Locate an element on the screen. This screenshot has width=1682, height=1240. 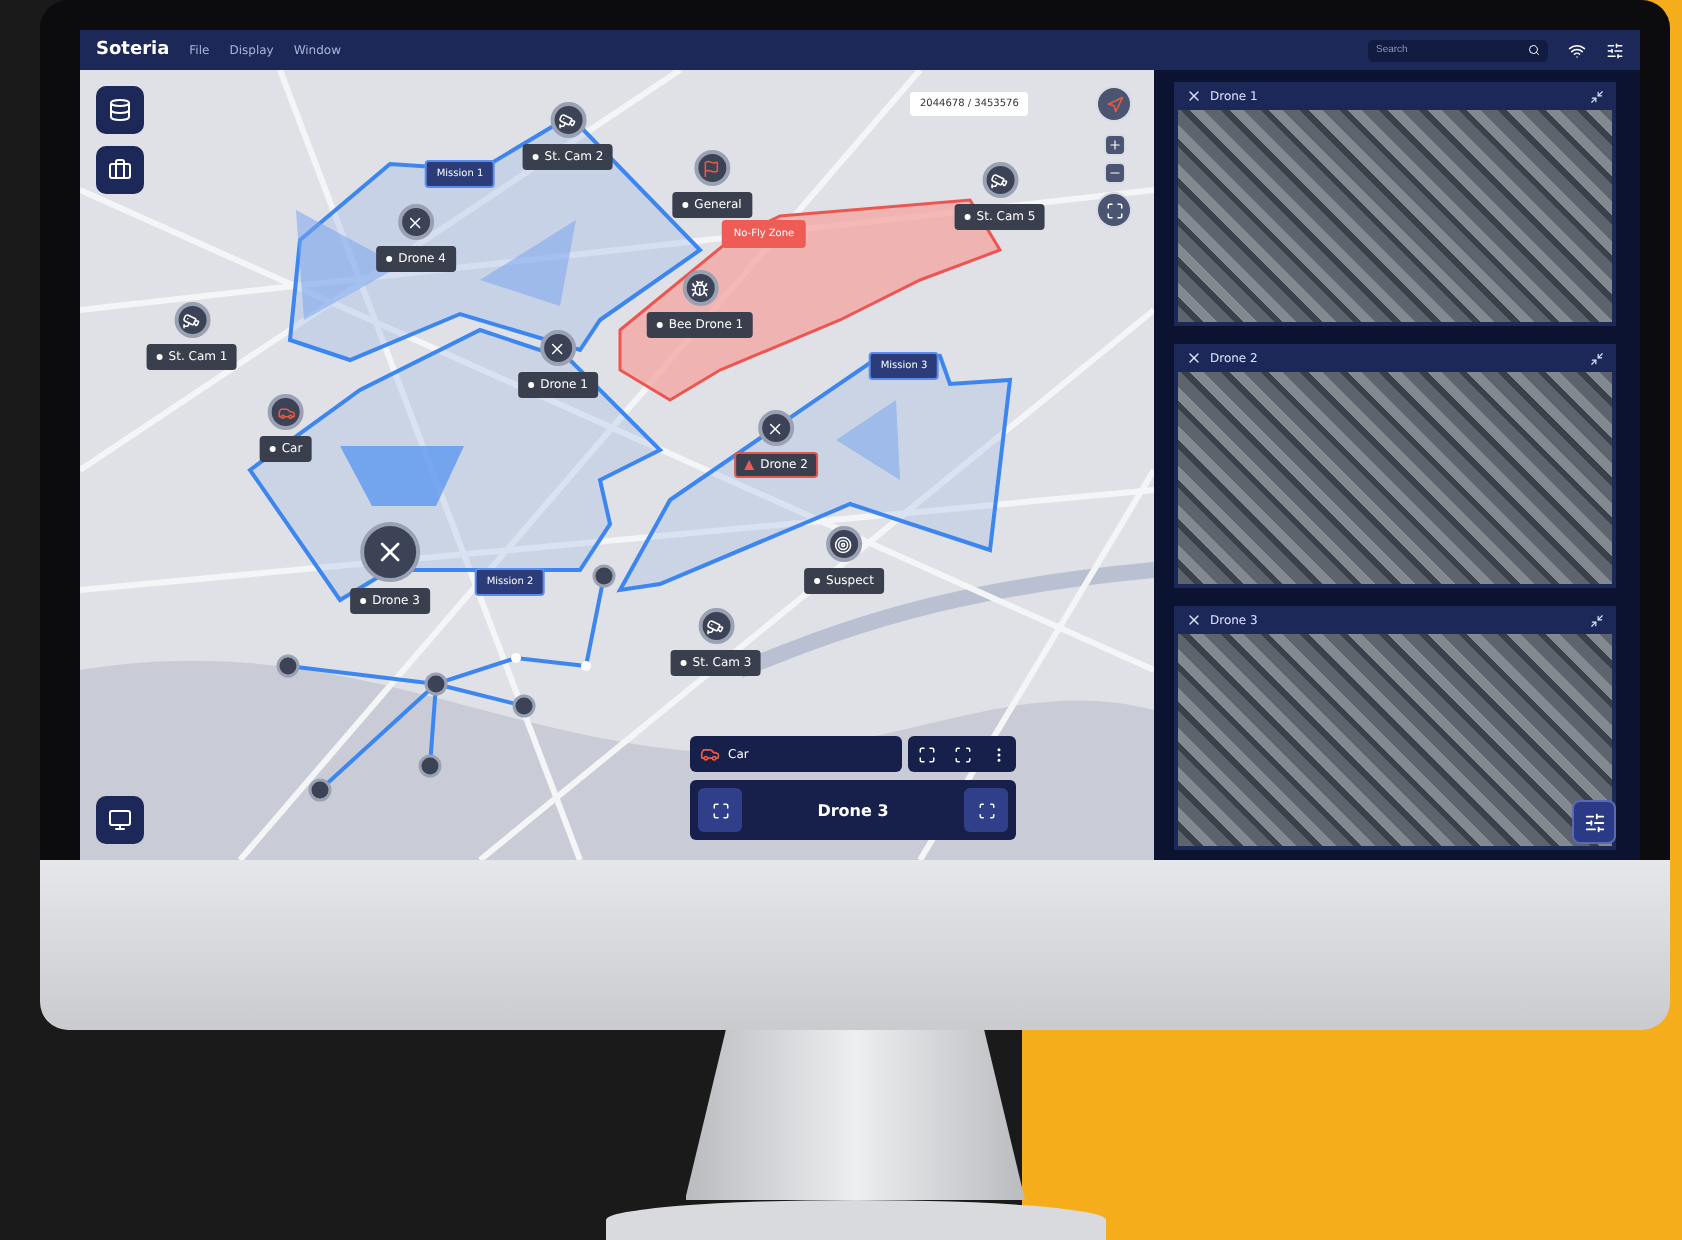
app-title: Soteria is located at coordinates (133, 50).